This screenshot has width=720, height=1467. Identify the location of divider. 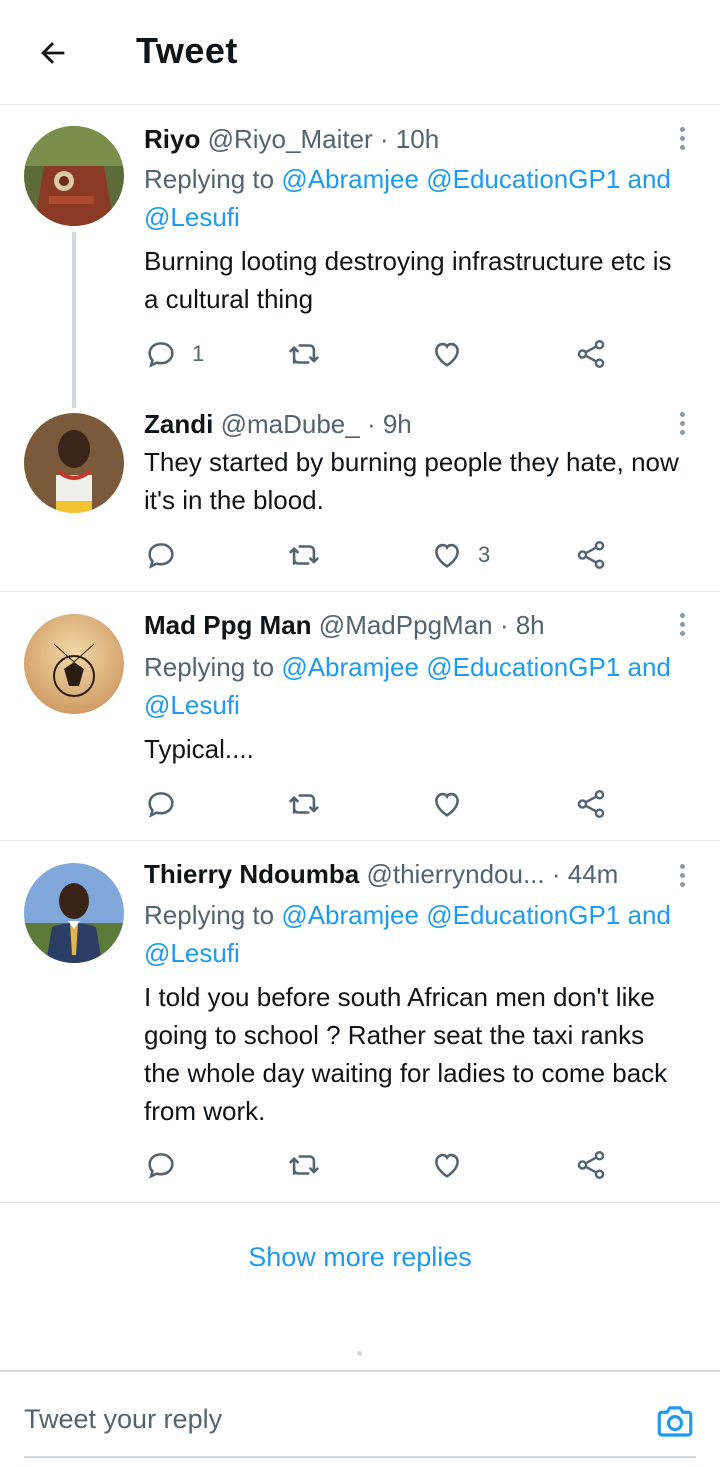
(360, 1202).